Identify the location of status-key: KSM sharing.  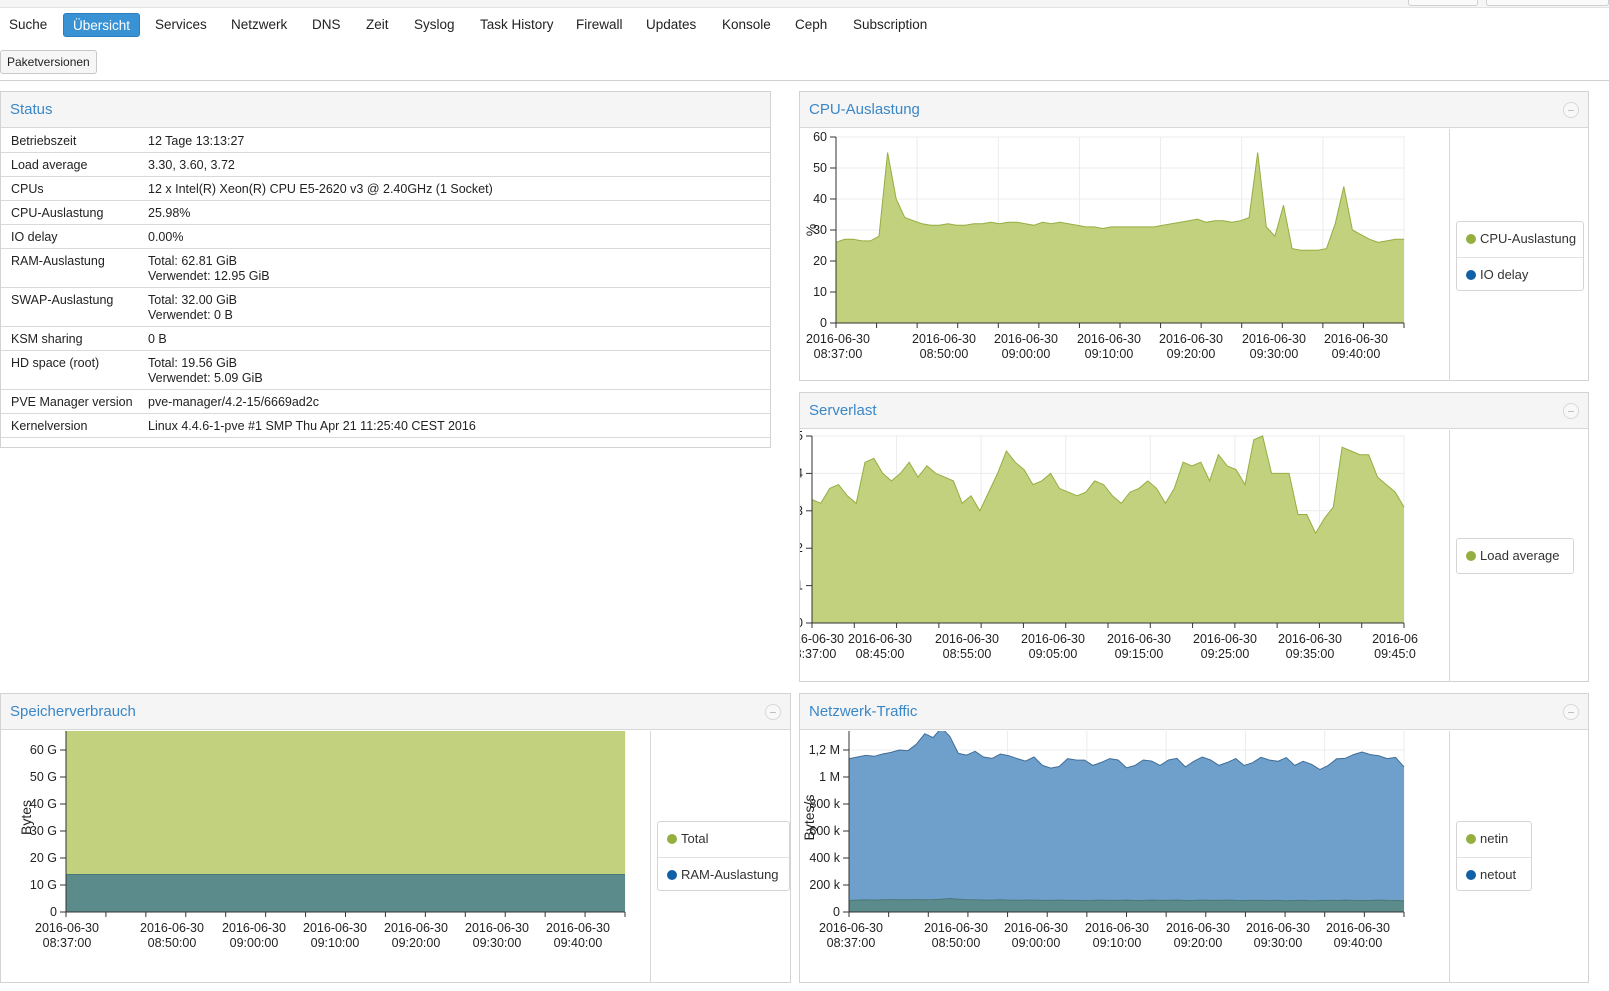
(74, 338).